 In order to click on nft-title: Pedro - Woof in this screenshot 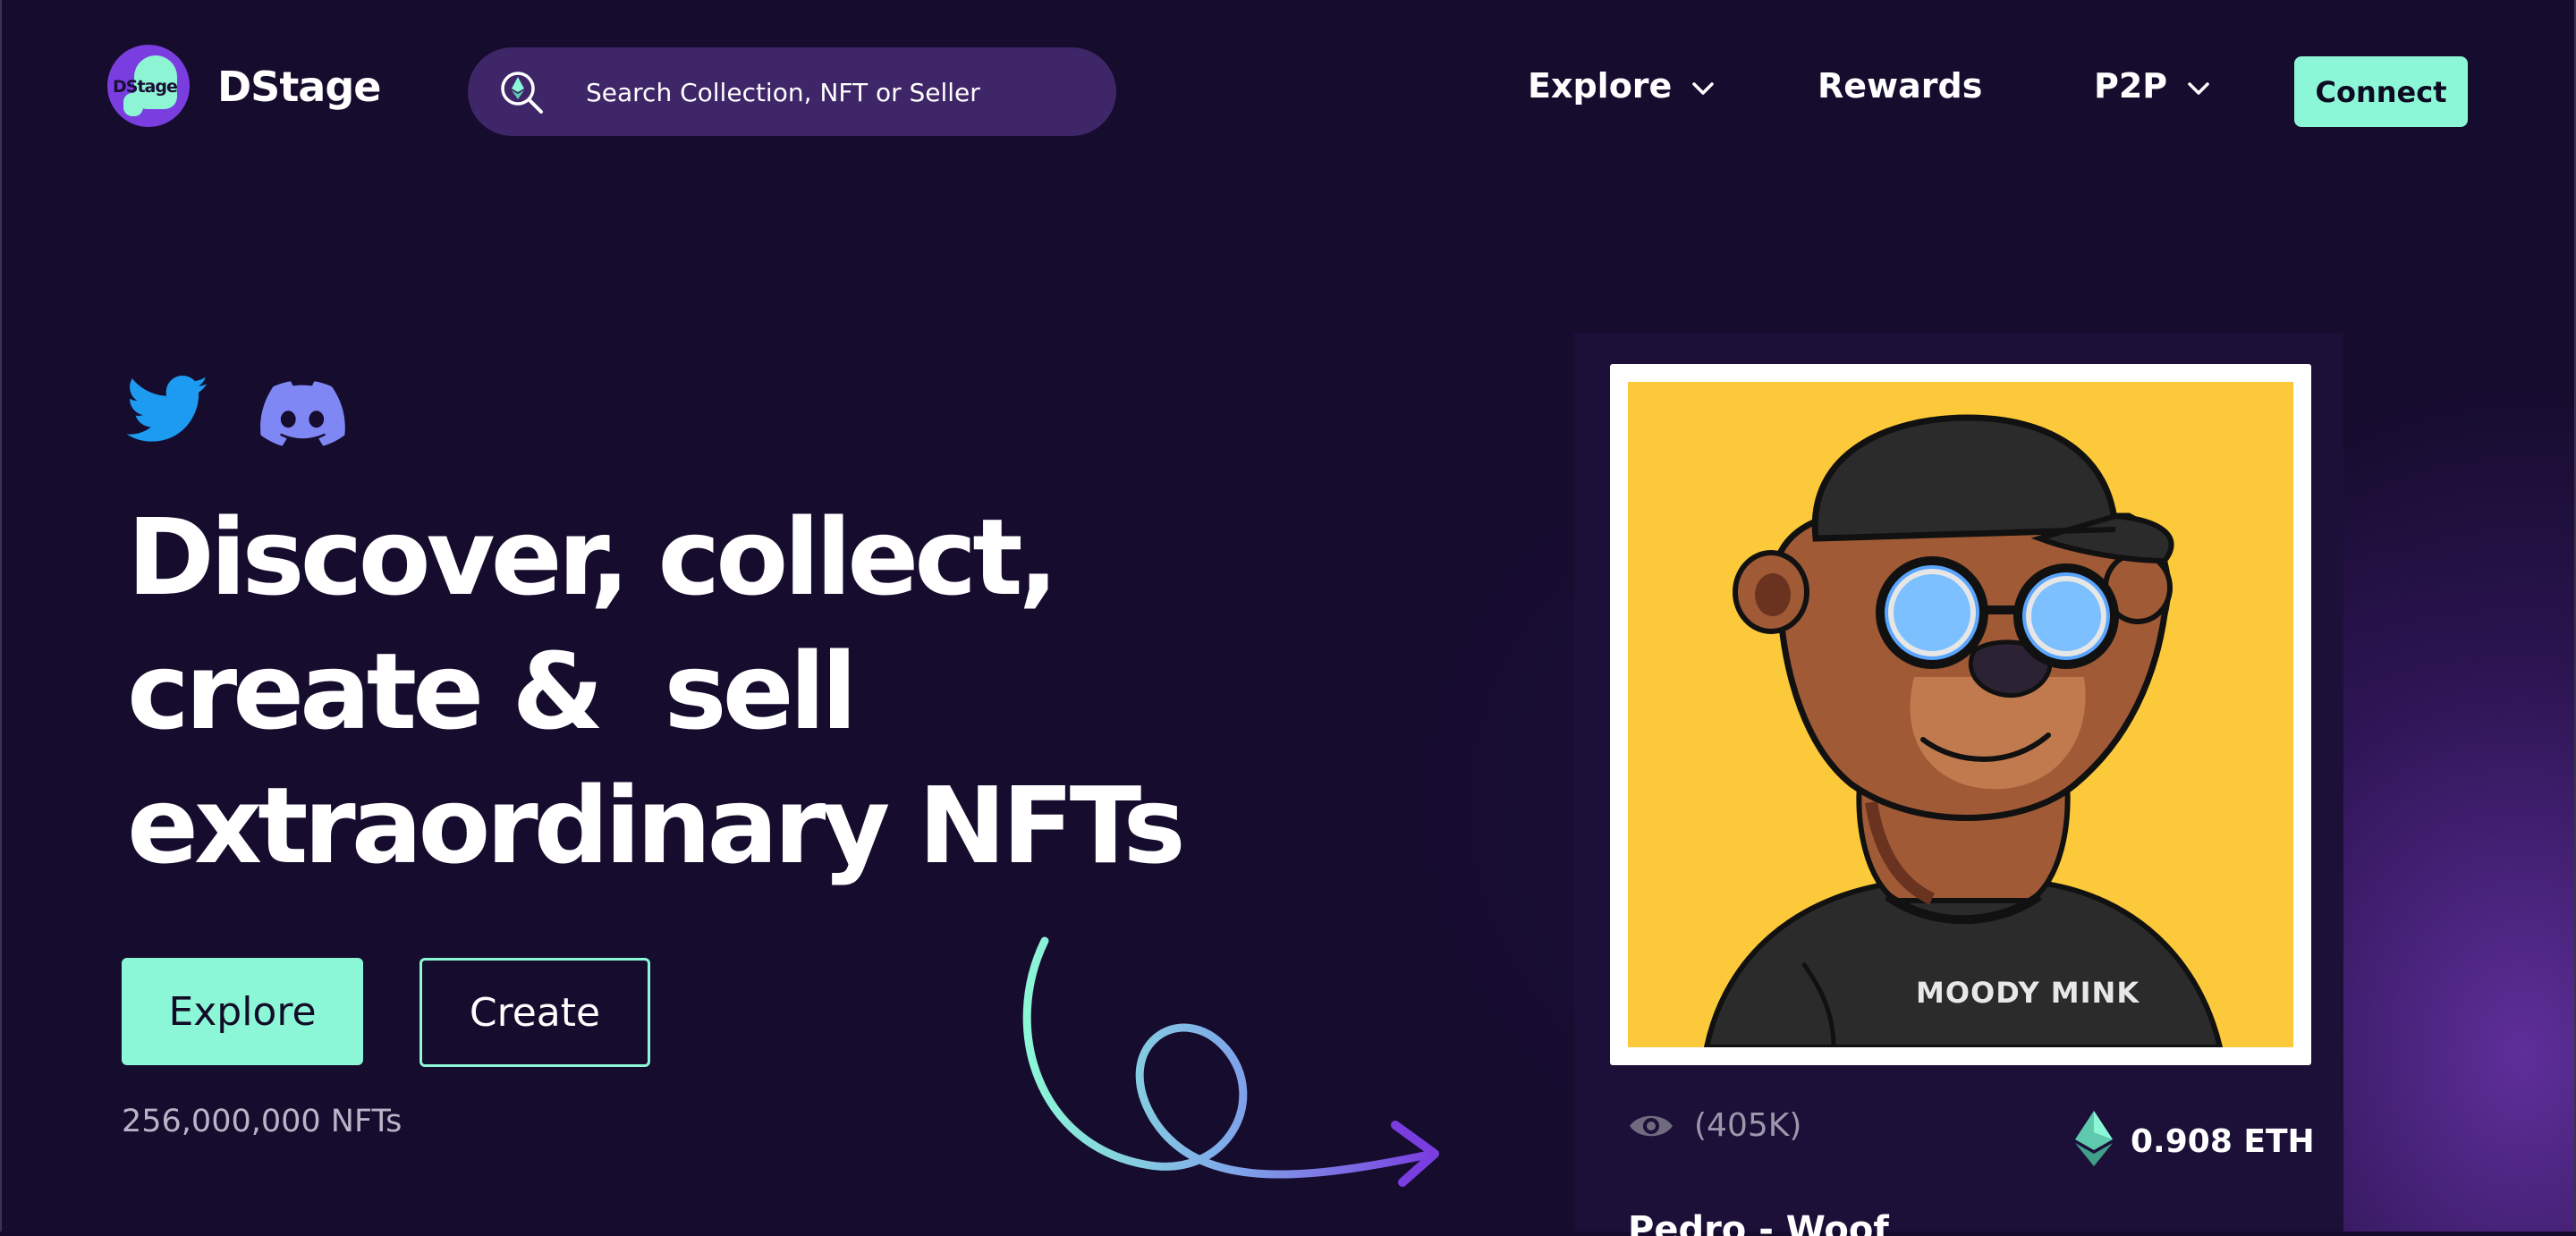, I will do `click(1851, 1223)`.